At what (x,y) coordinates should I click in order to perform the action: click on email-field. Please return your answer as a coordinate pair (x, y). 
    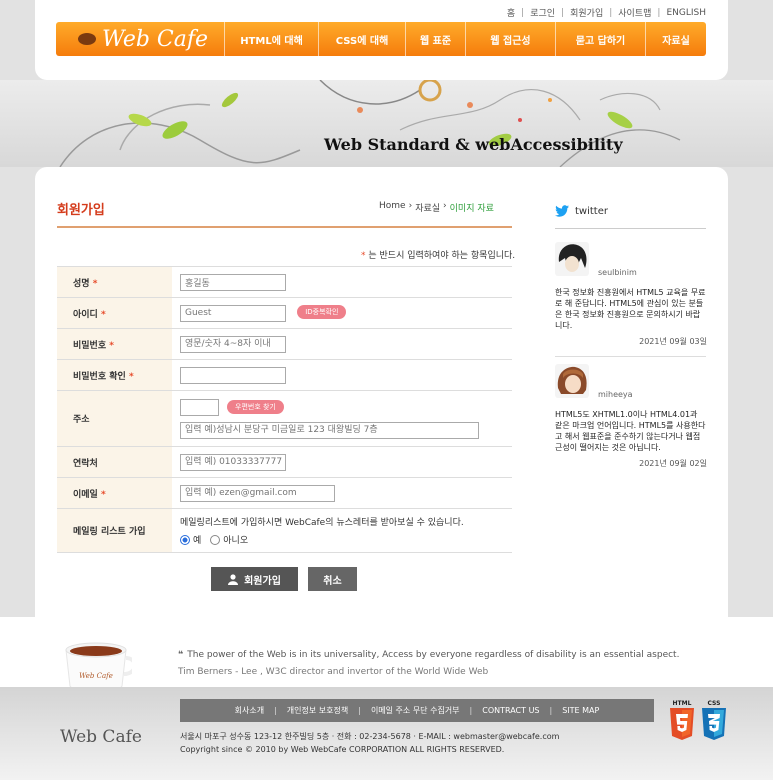
    Looking at the image, I should click on (257, 493).